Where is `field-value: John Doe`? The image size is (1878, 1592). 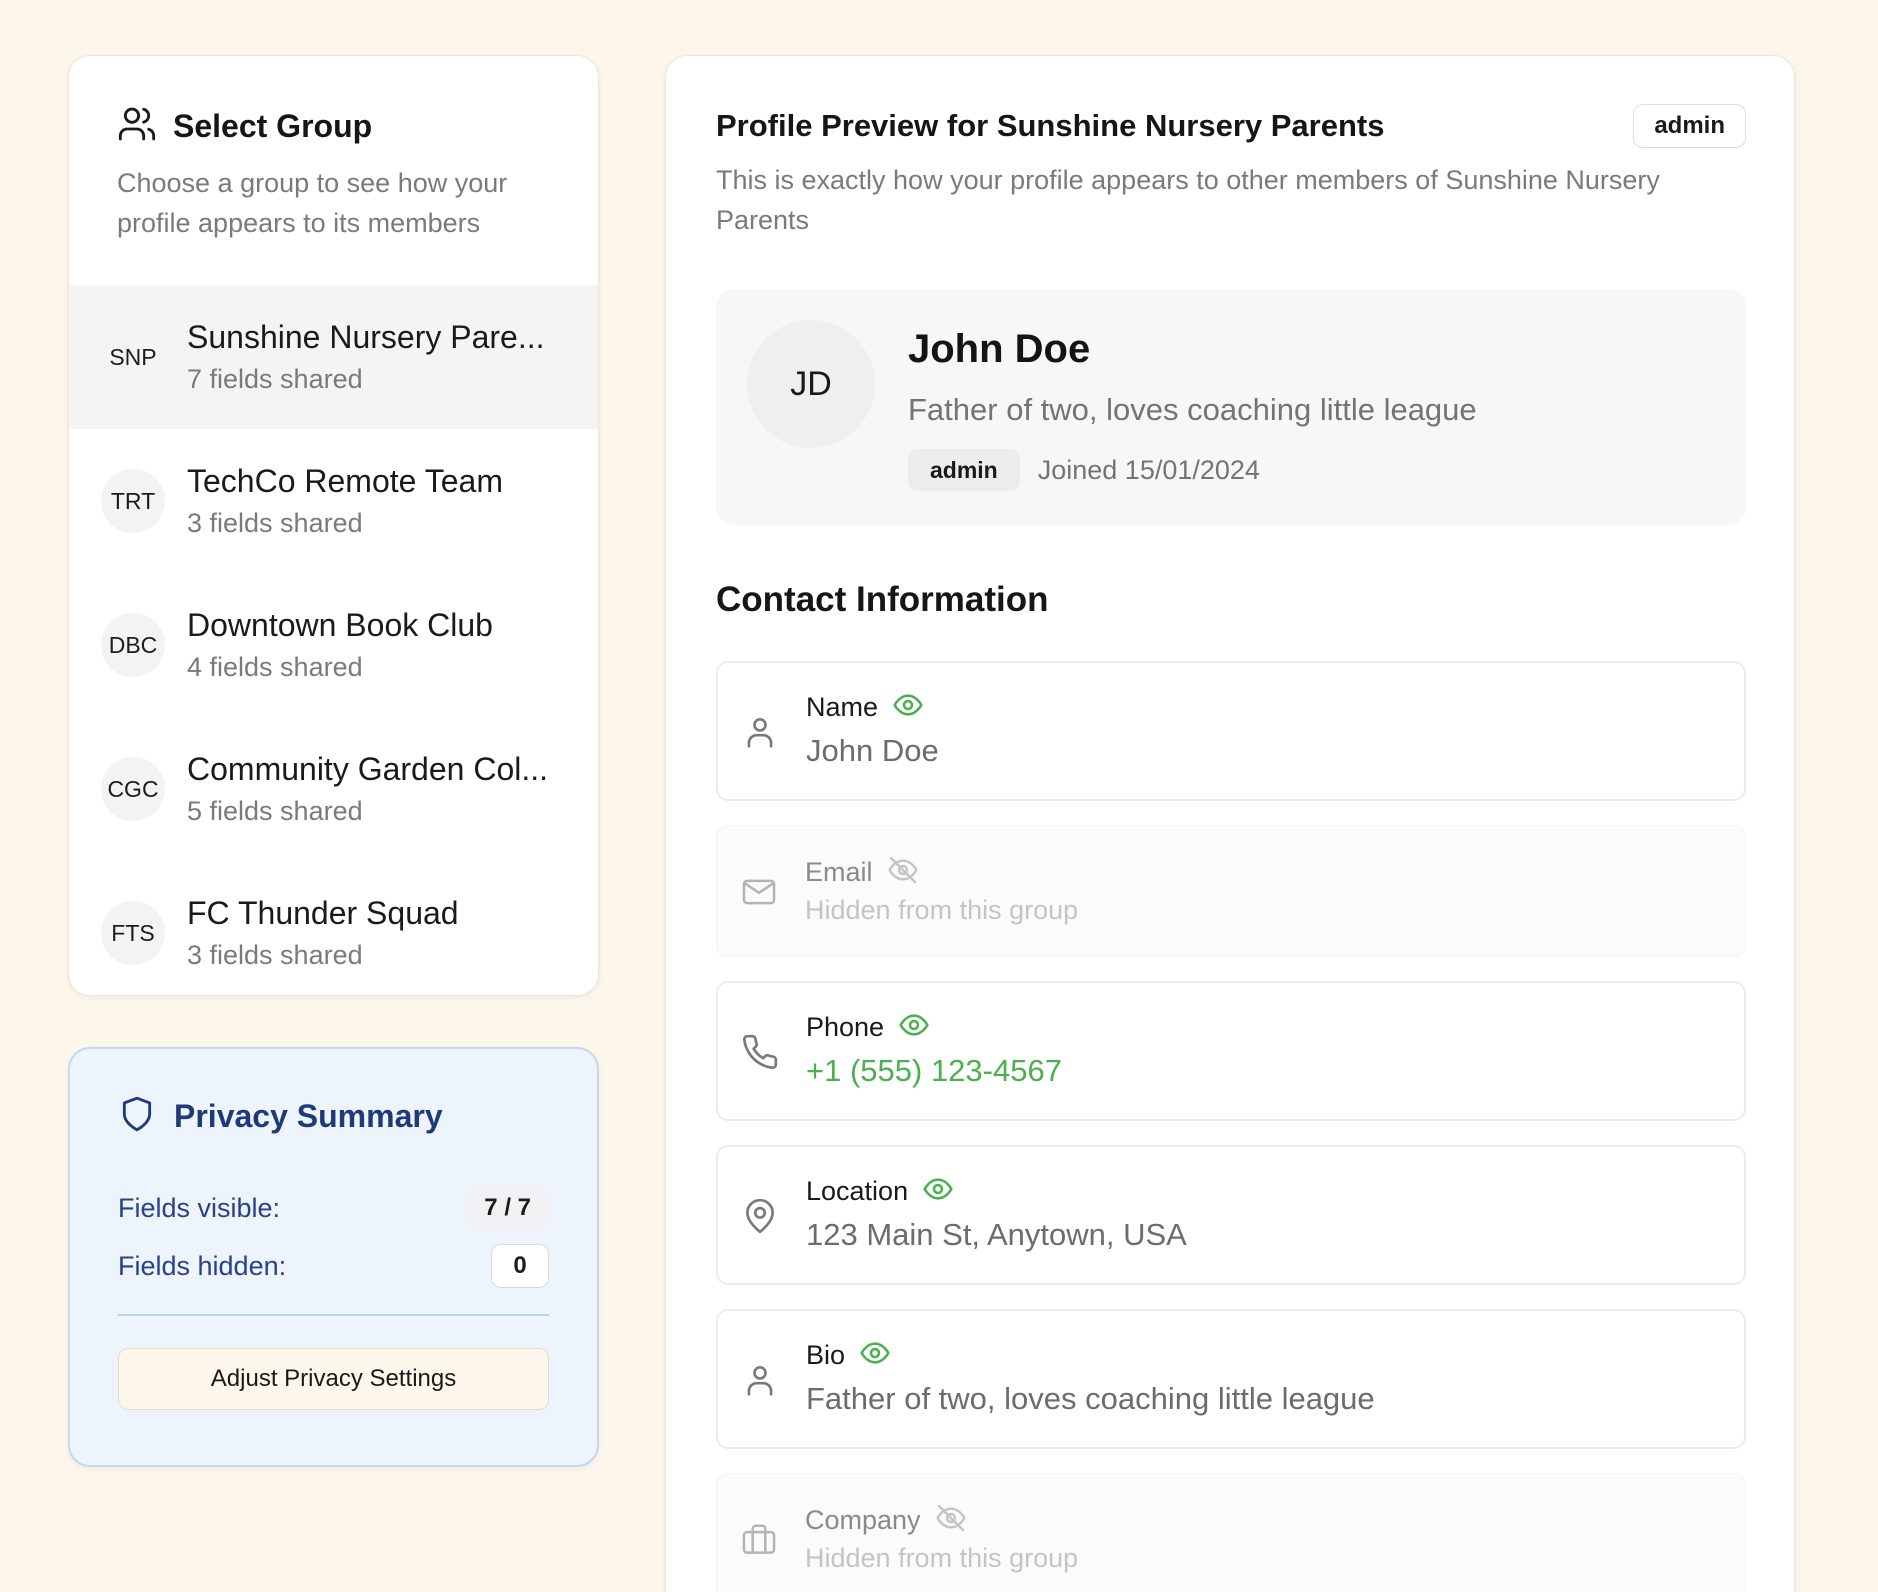
field-value: John Doe is located at coordinates (872, 750).